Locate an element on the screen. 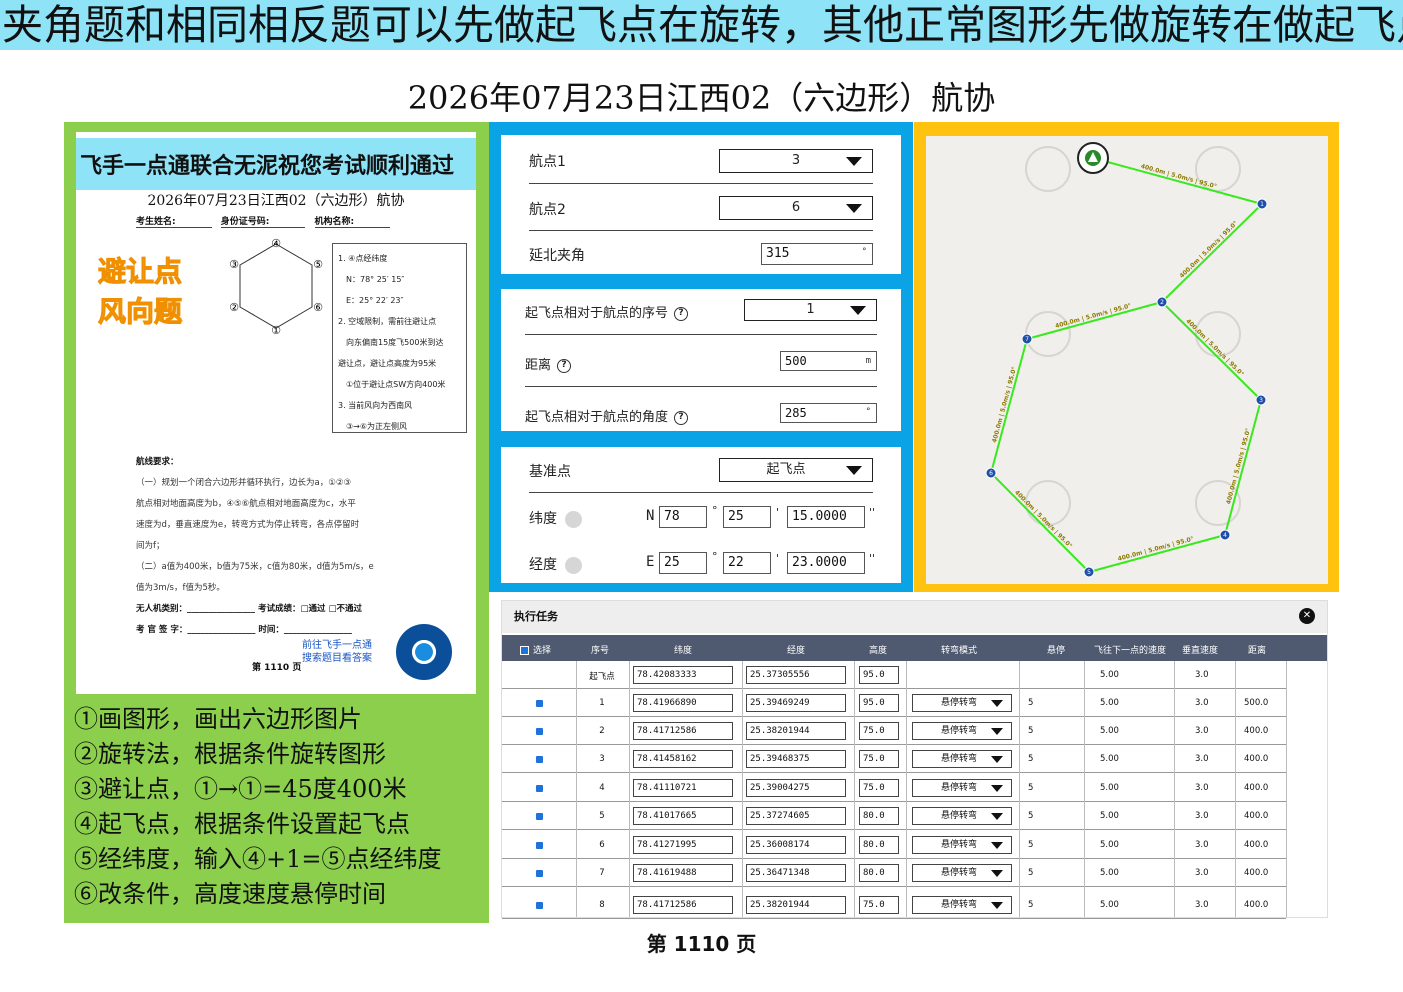  cell-lon-input: 25.39004275 is located at coordinates (796, 788).